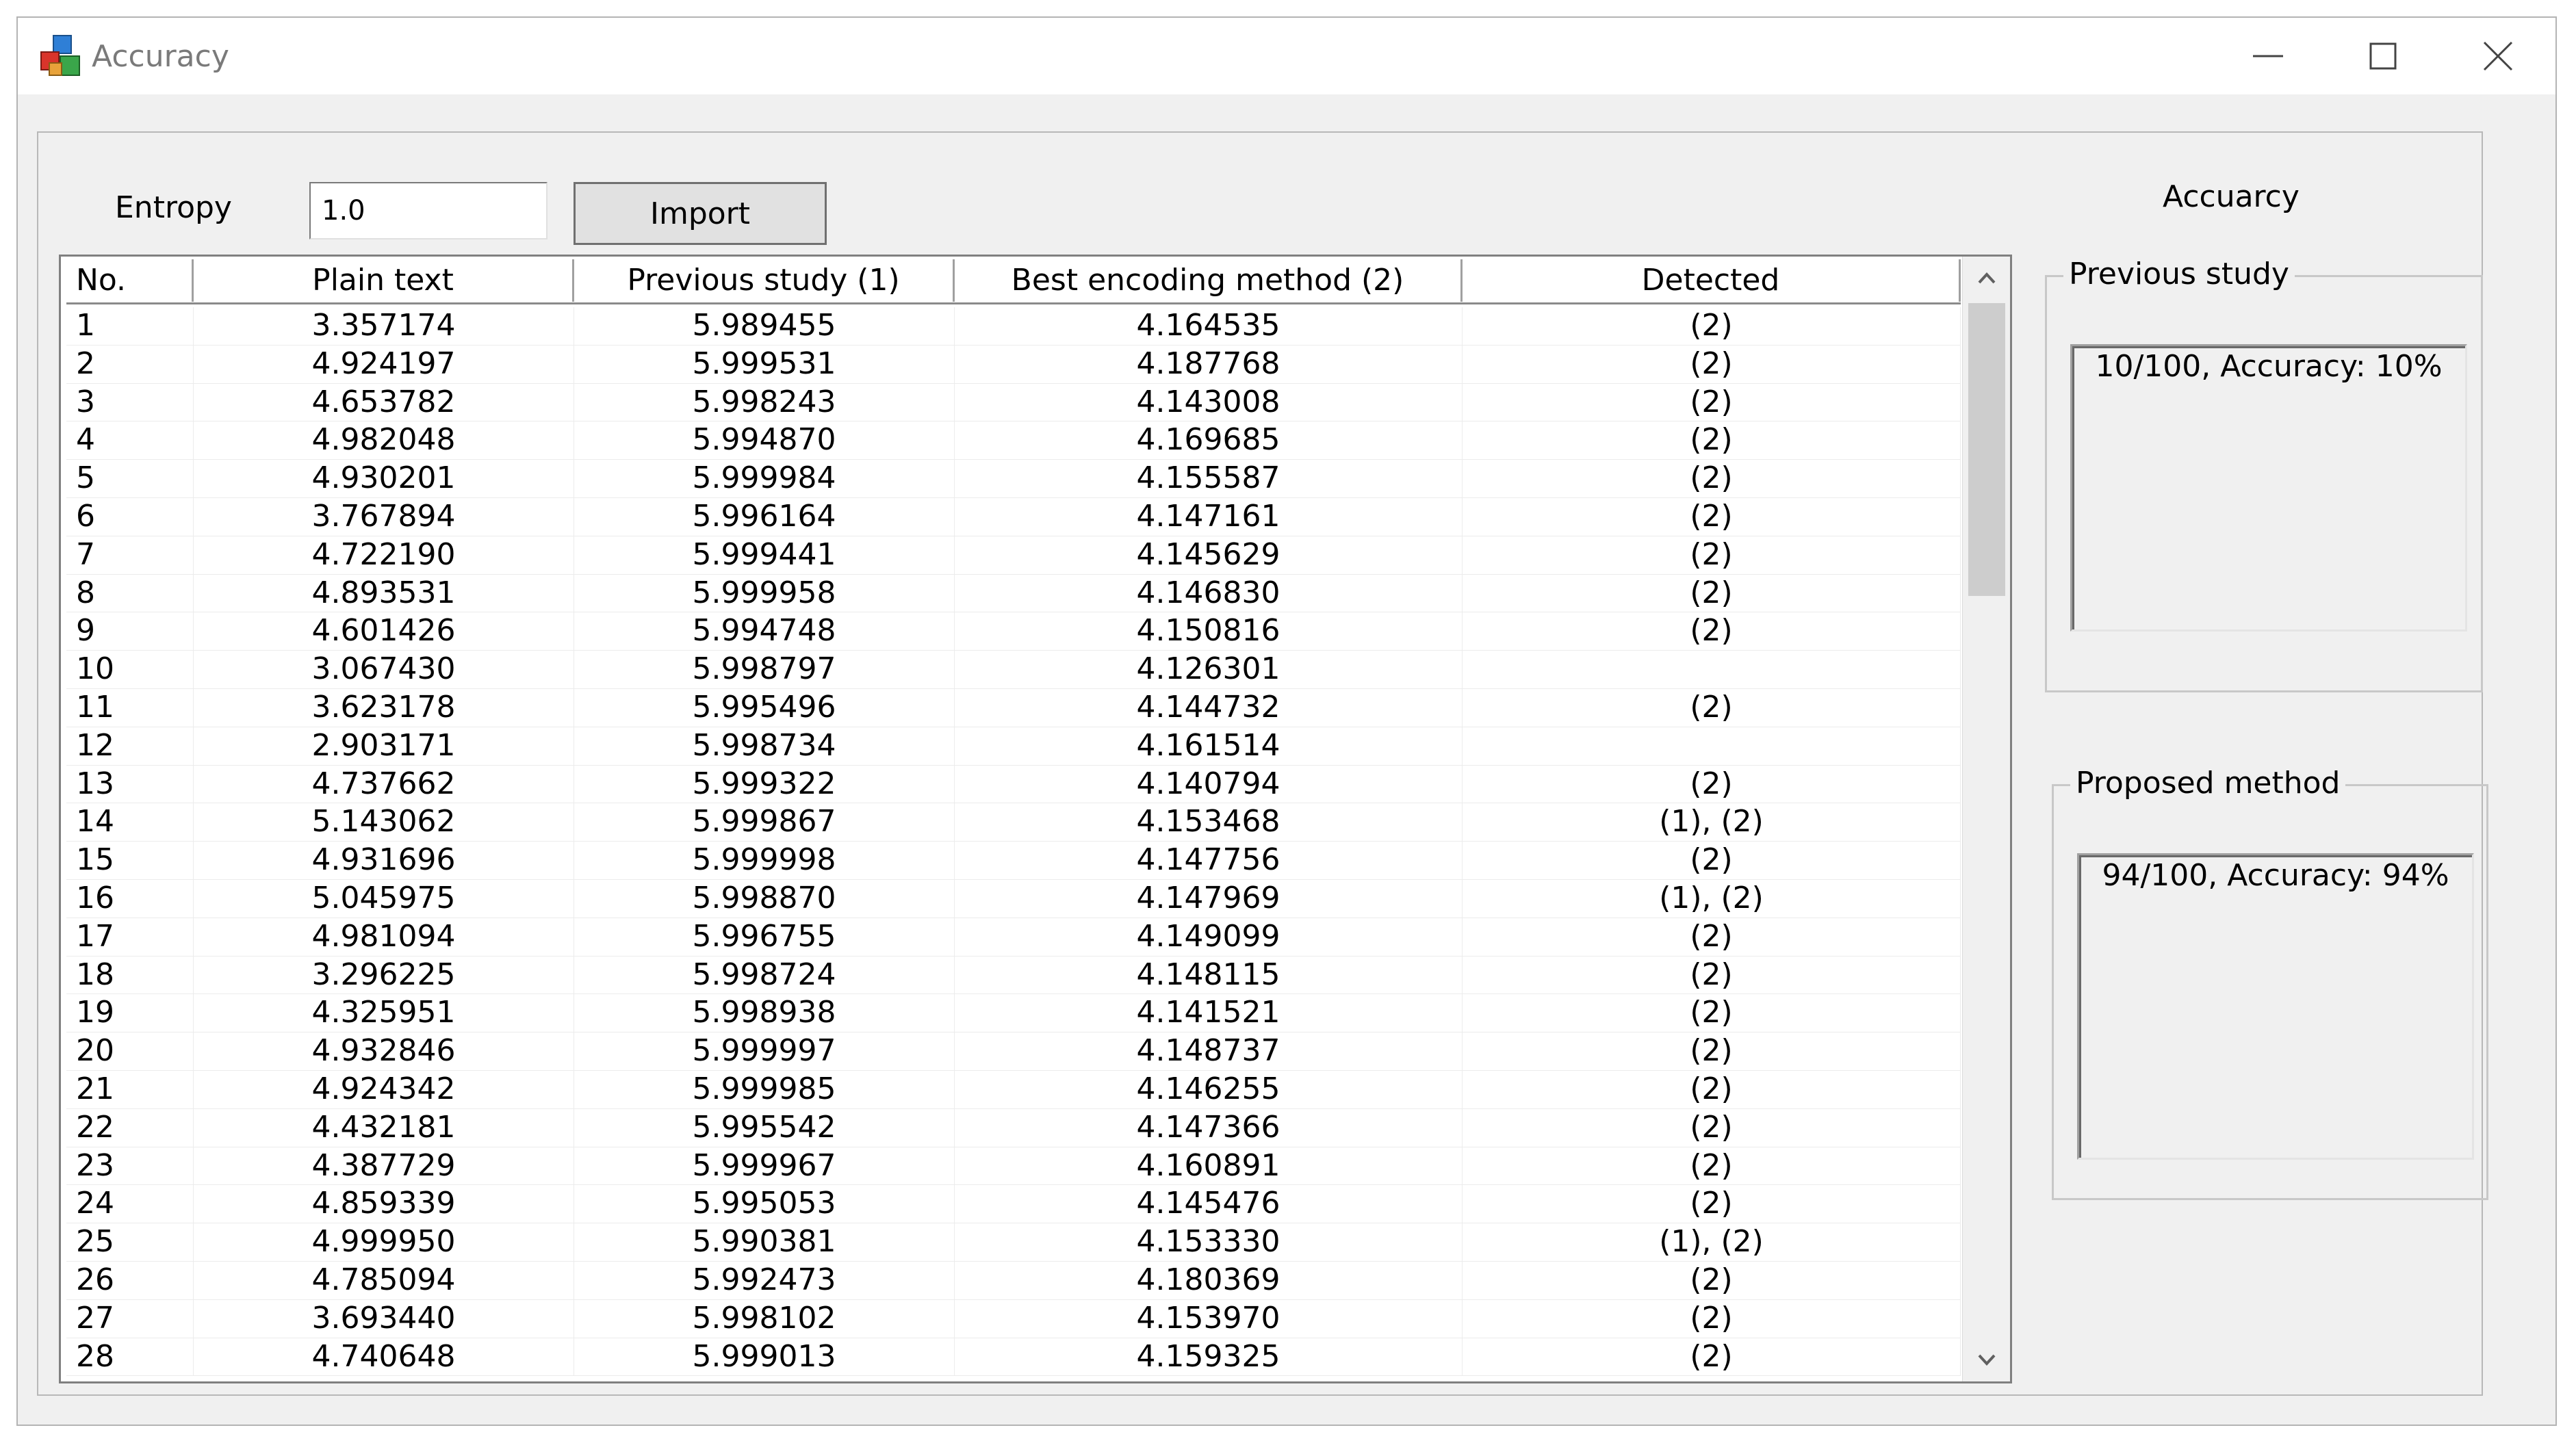  What do you see at coordinates (384, 860) in the screenshot?
I see `cell-plain-text: 4.931696` at bounding box center [384, 860].